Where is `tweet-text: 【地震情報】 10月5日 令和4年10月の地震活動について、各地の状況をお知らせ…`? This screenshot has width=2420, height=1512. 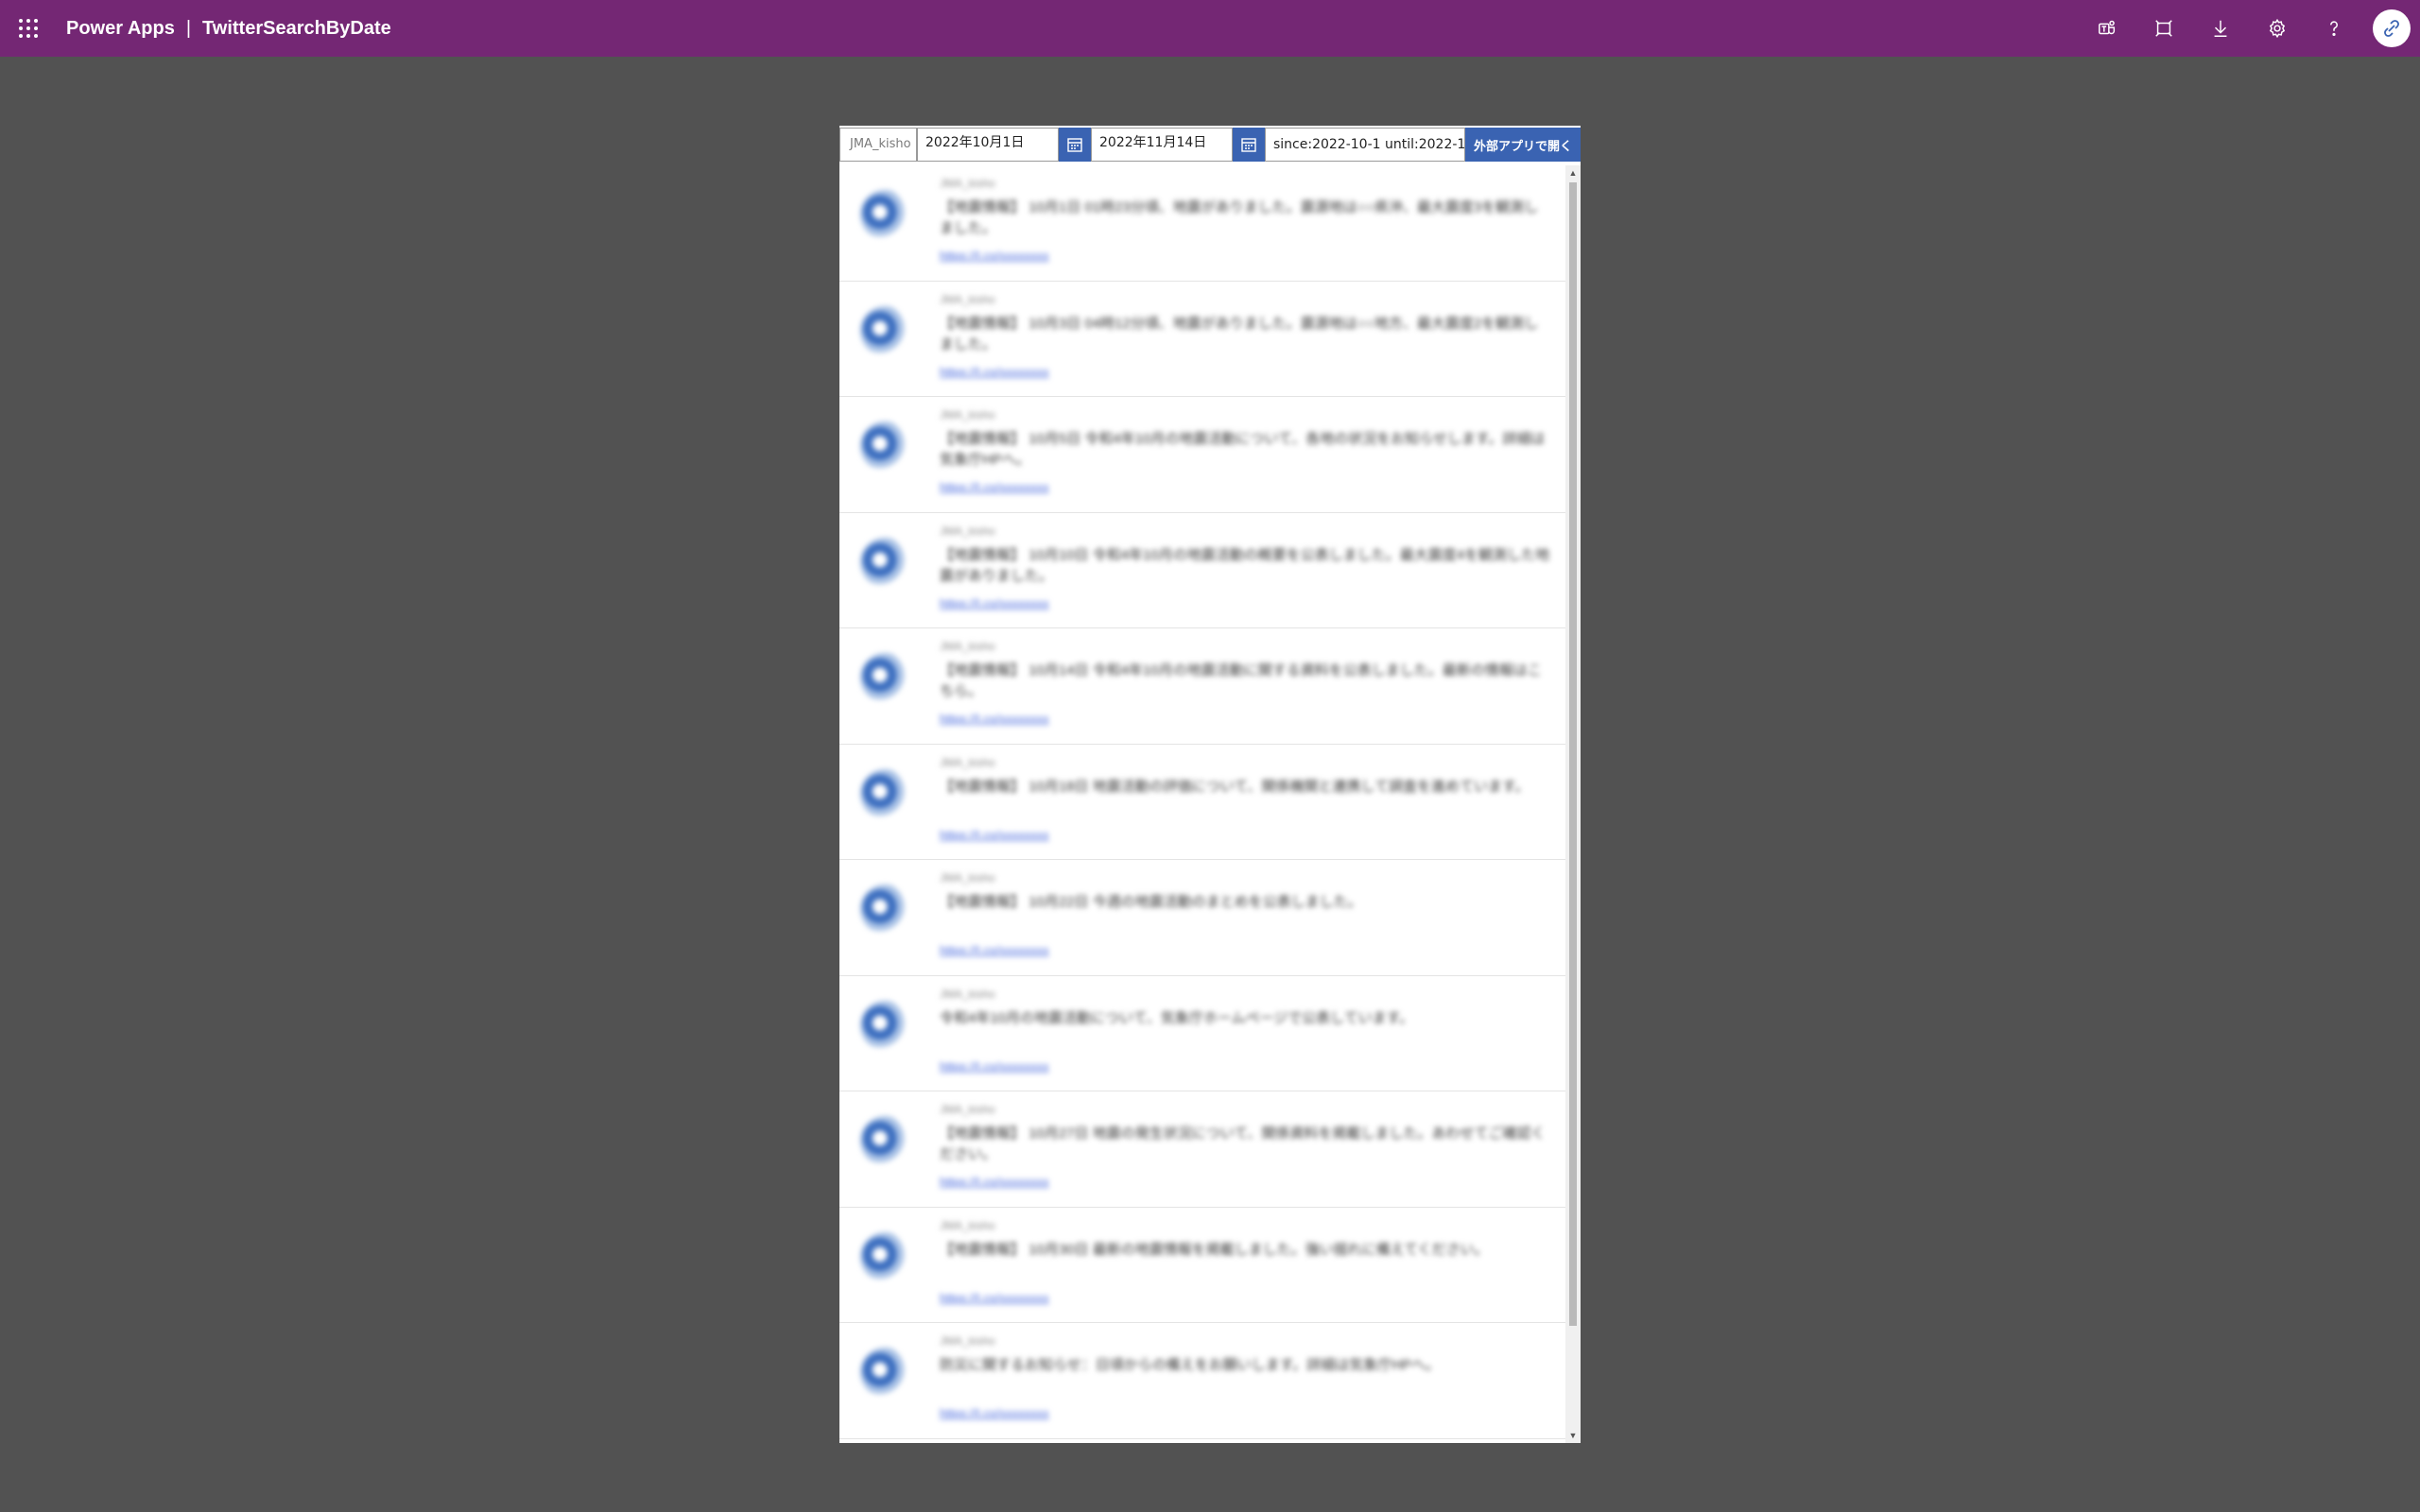 tweet-text: 【地震情報】 10月5日 令和4年10月の地震活動について、各地の状況をお知らせ… is located at coordinates (1243, 449).